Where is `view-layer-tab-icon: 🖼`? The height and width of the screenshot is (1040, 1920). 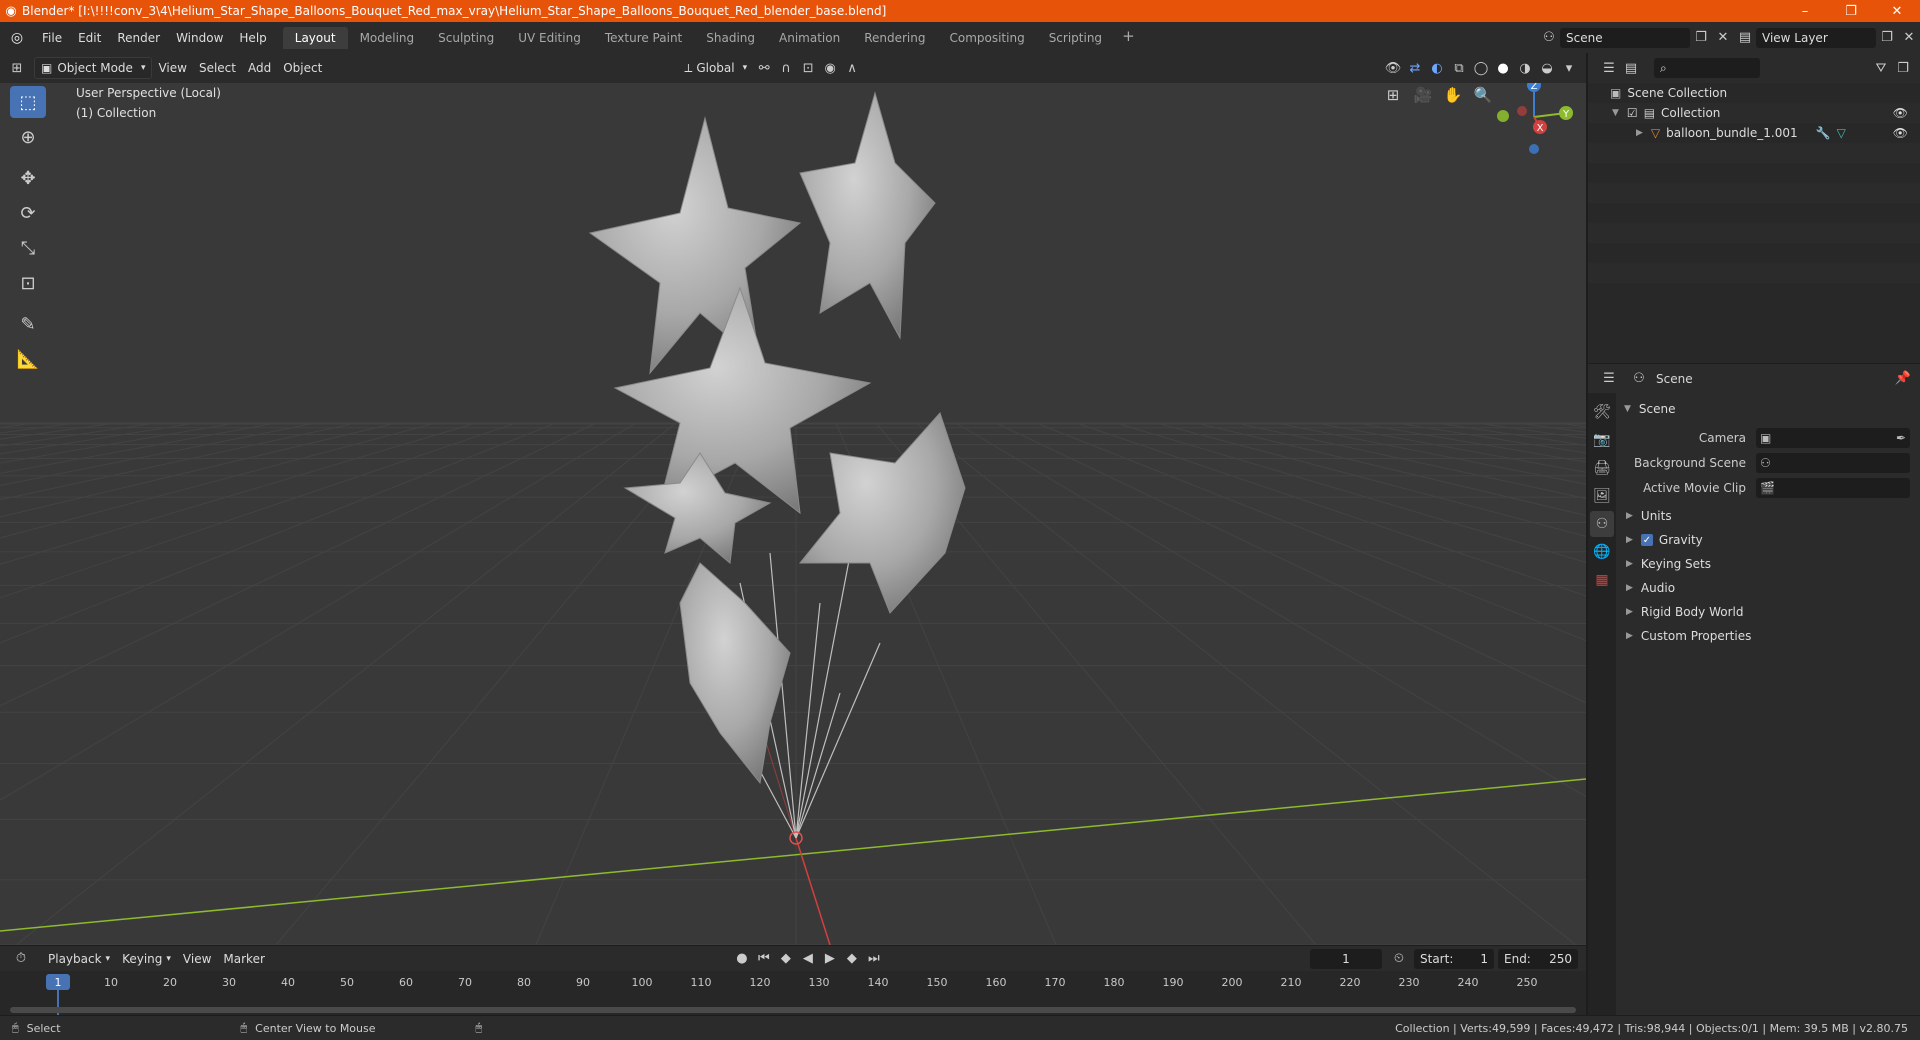
view-layer-tab-icon: 🖼 is located at coordinates (1602, 496).